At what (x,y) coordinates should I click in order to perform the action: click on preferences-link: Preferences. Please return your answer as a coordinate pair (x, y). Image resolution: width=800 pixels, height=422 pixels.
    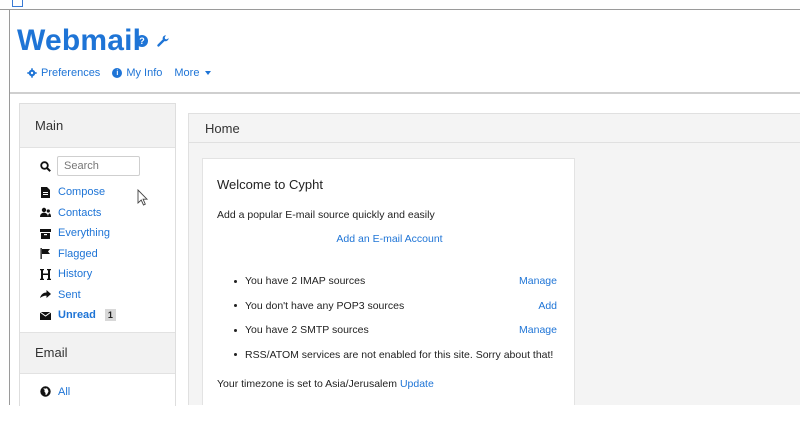
    Looking at the image, I should click on (63, 73).